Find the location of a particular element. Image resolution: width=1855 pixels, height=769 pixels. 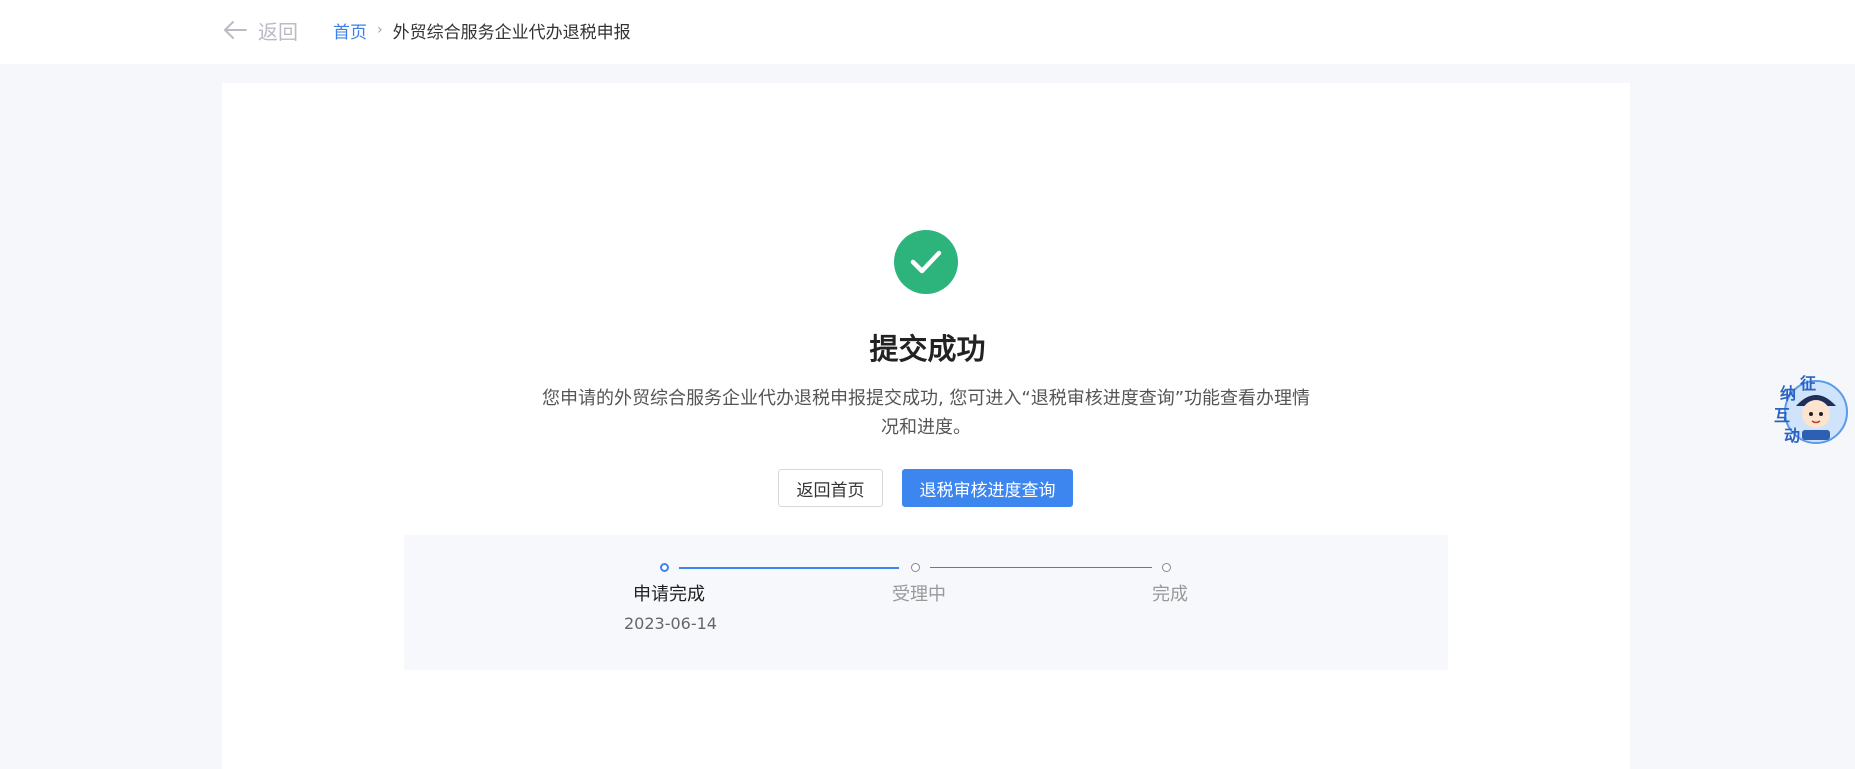

step-label-1: 申请完成 is located at coordinates (669, 594).